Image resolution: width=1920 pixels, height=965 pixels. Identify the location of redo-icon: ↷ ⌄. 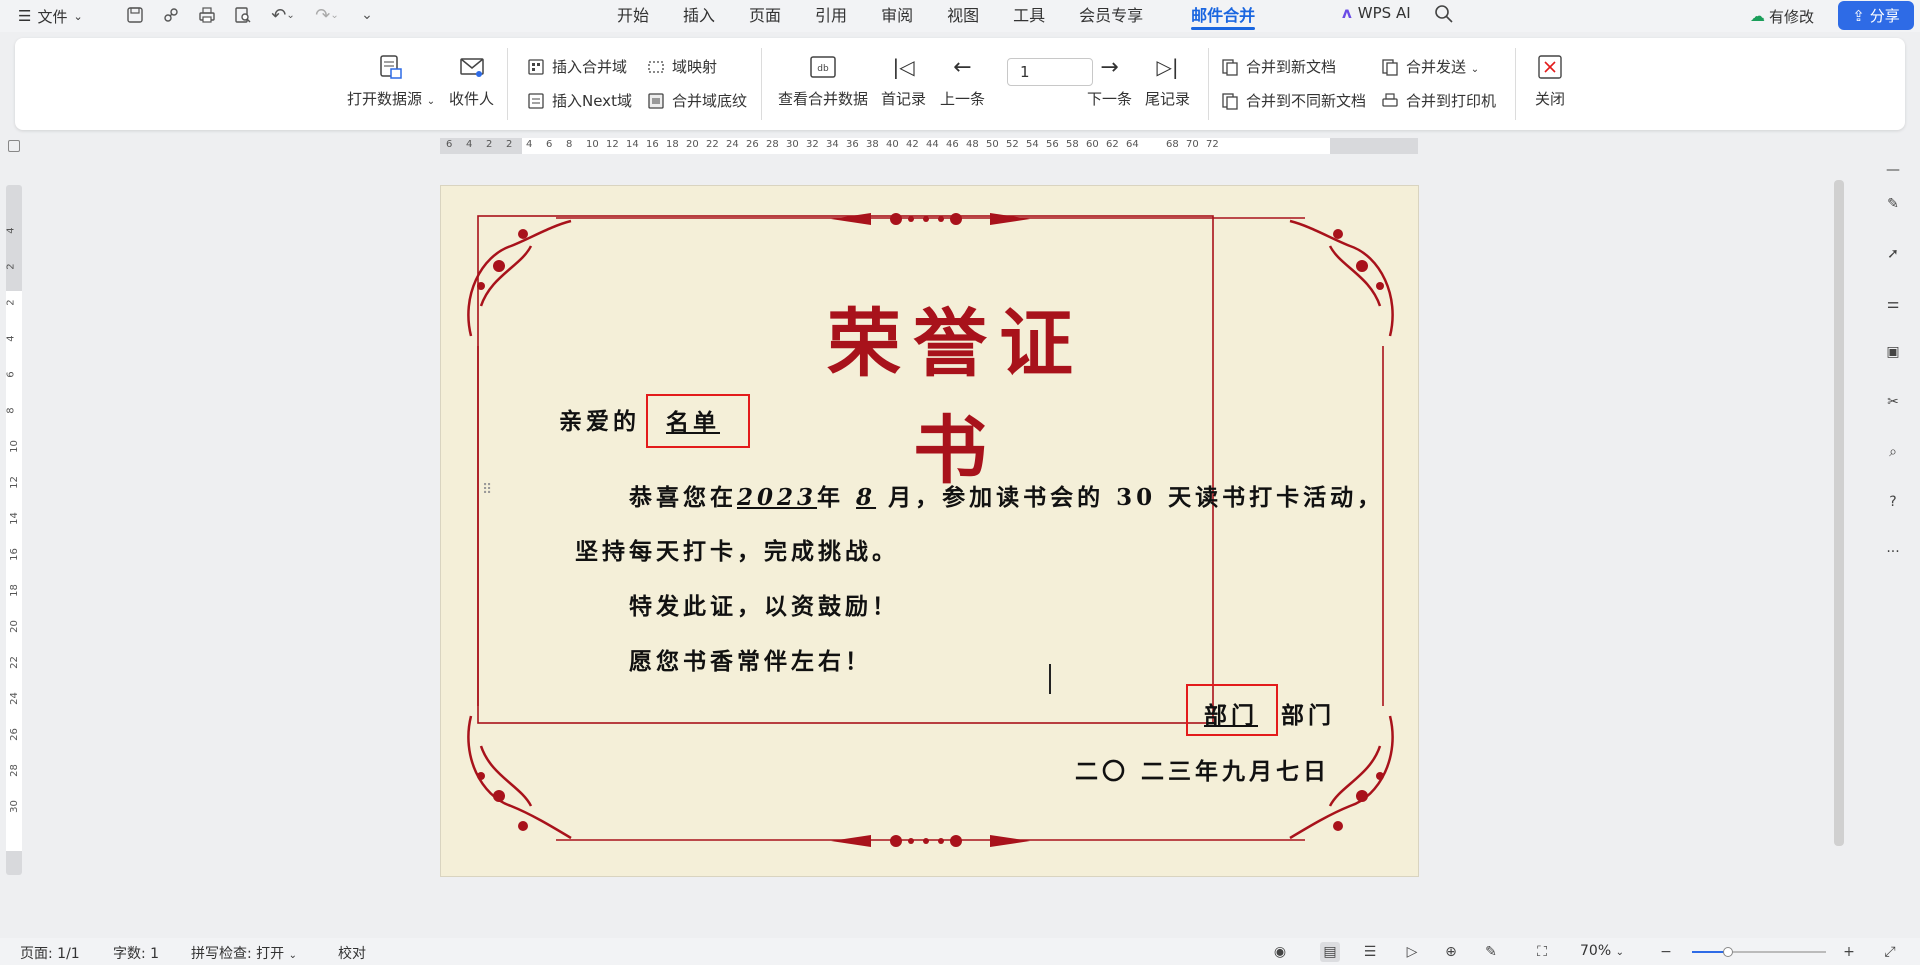
(327, 15).